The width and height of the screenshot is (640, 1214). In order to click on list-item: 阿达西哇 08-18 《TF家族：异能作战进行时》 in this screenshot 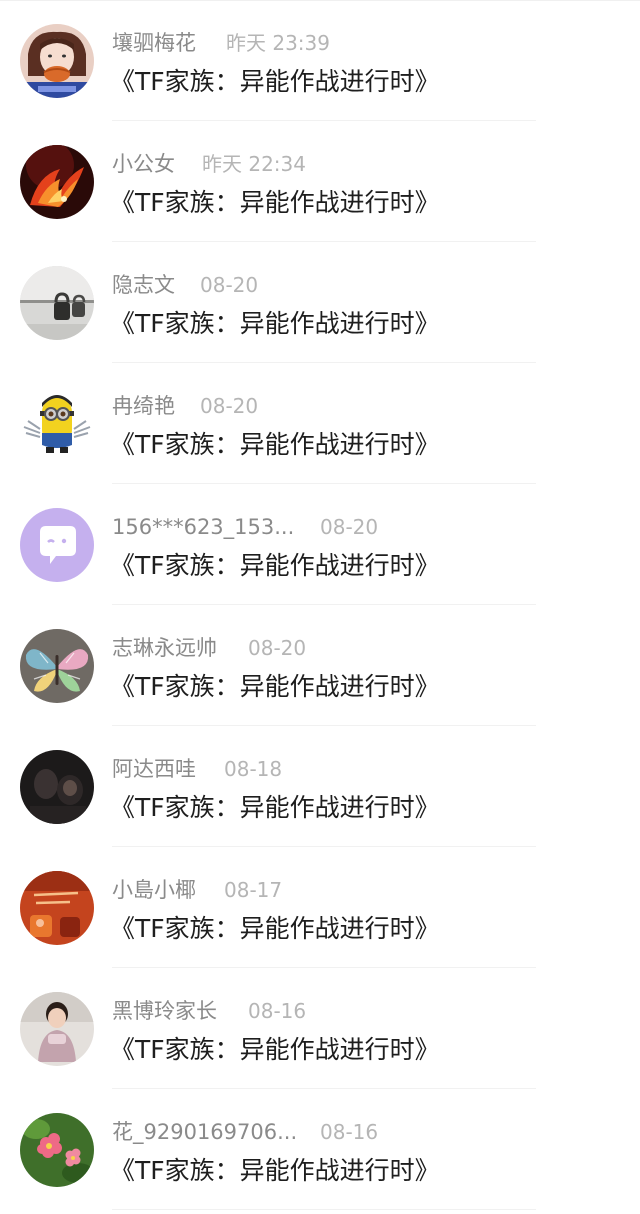, I will do `click(320, 786)`.